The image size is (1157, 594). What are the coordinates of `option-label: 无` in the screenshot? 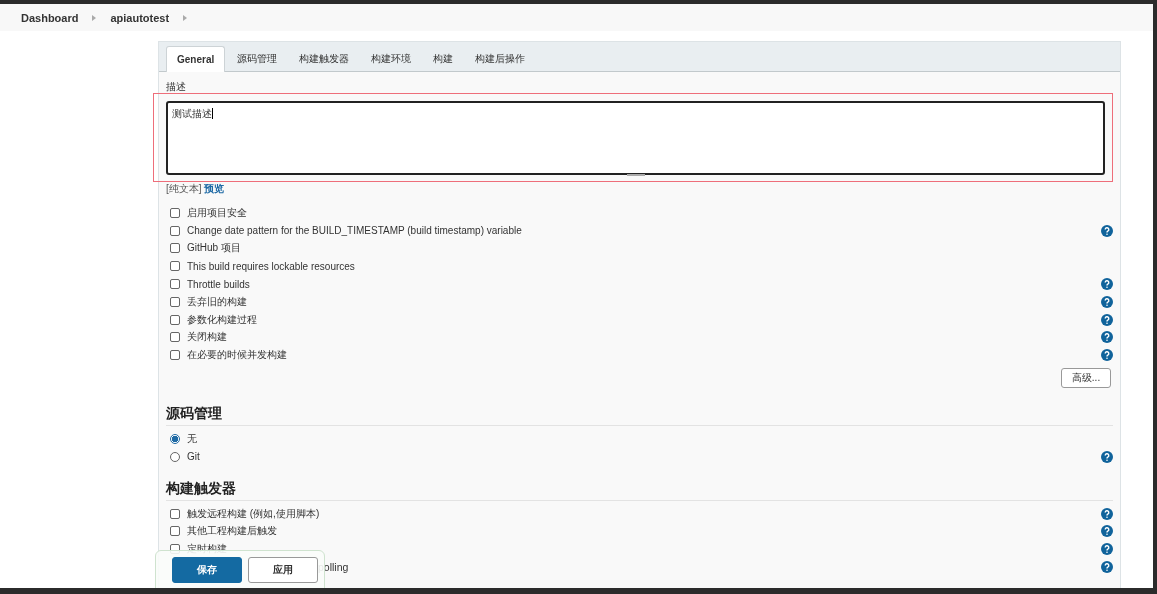 It's located at (192, 439).